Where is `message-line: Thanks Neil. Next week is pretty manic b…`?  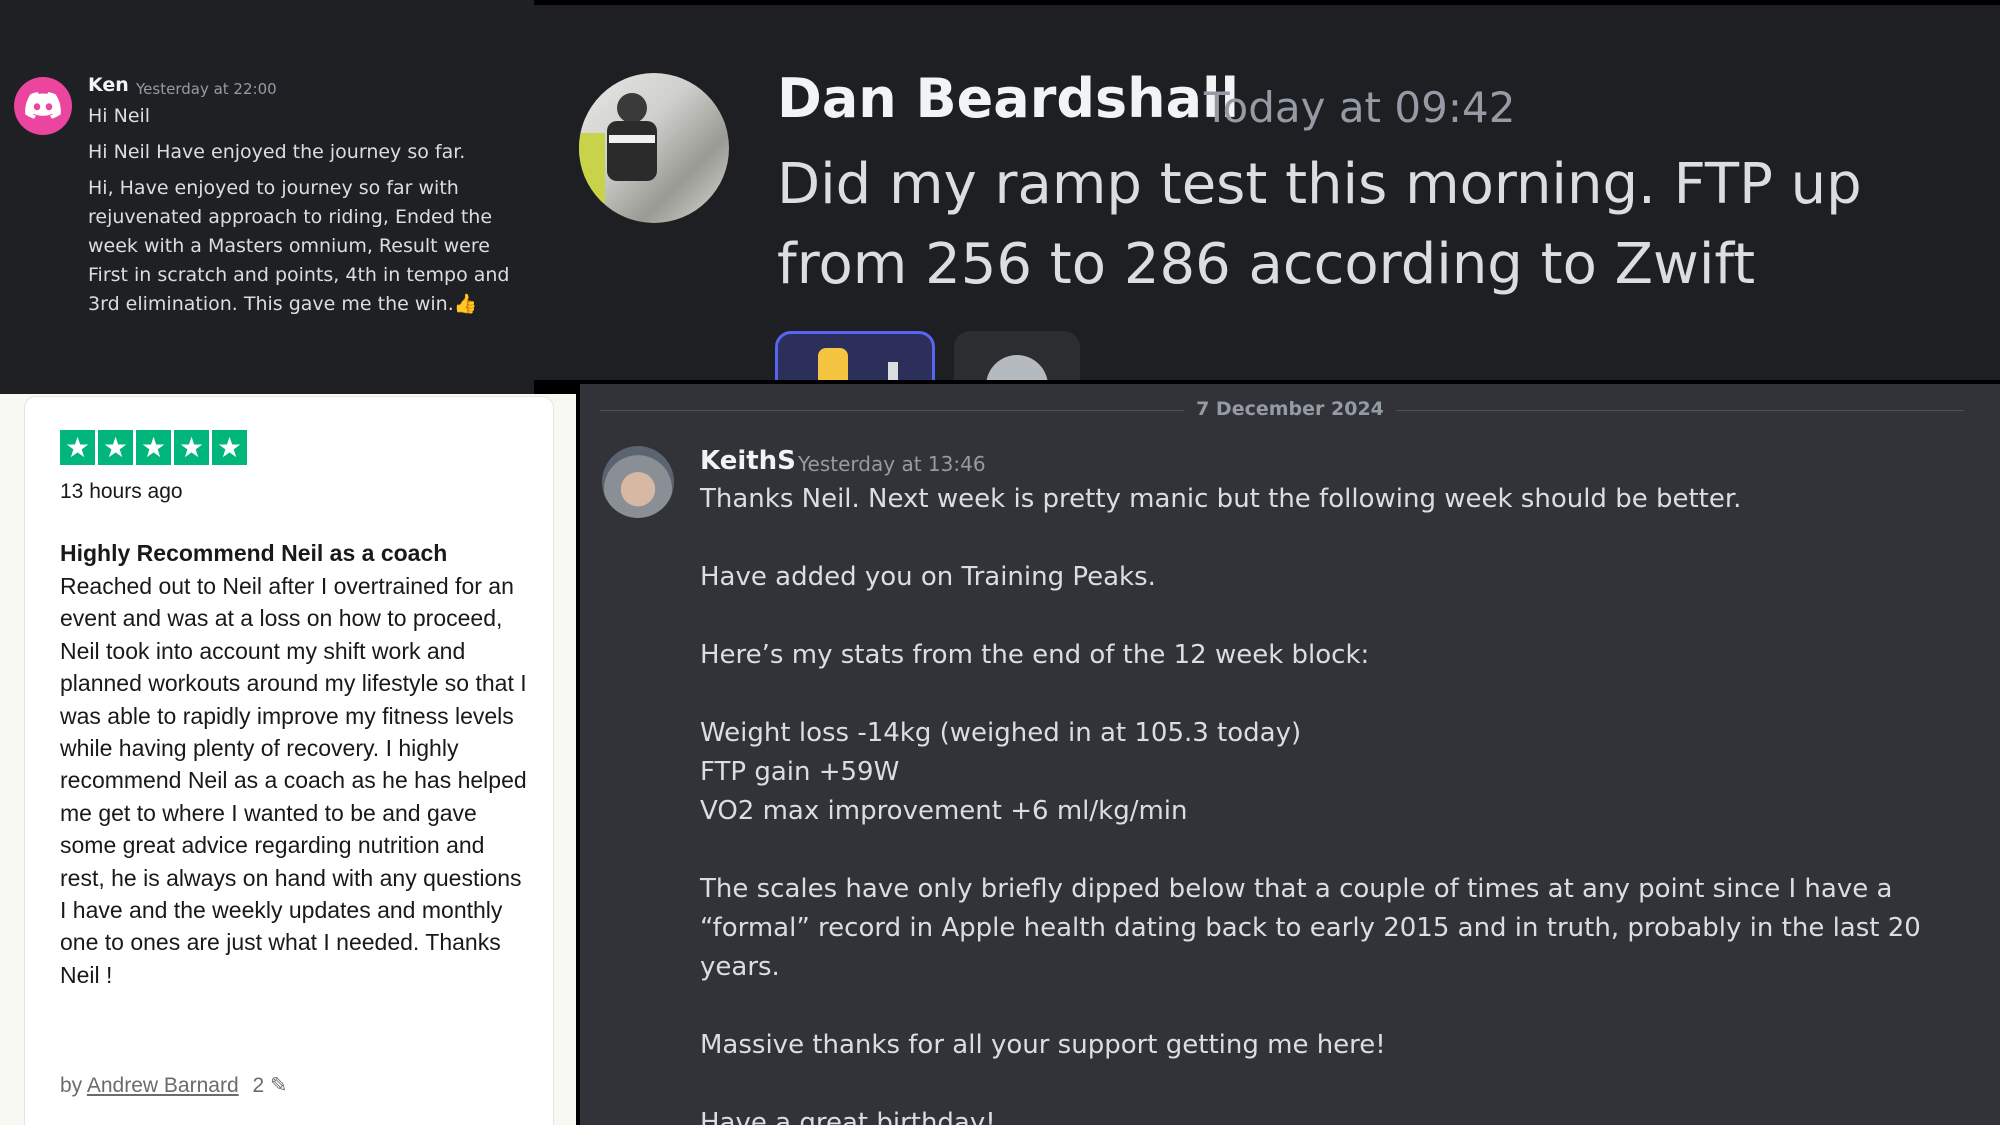 message-line: Thanks Neil. Next week is pretty manic b… is located at coordinates (1221, 499).